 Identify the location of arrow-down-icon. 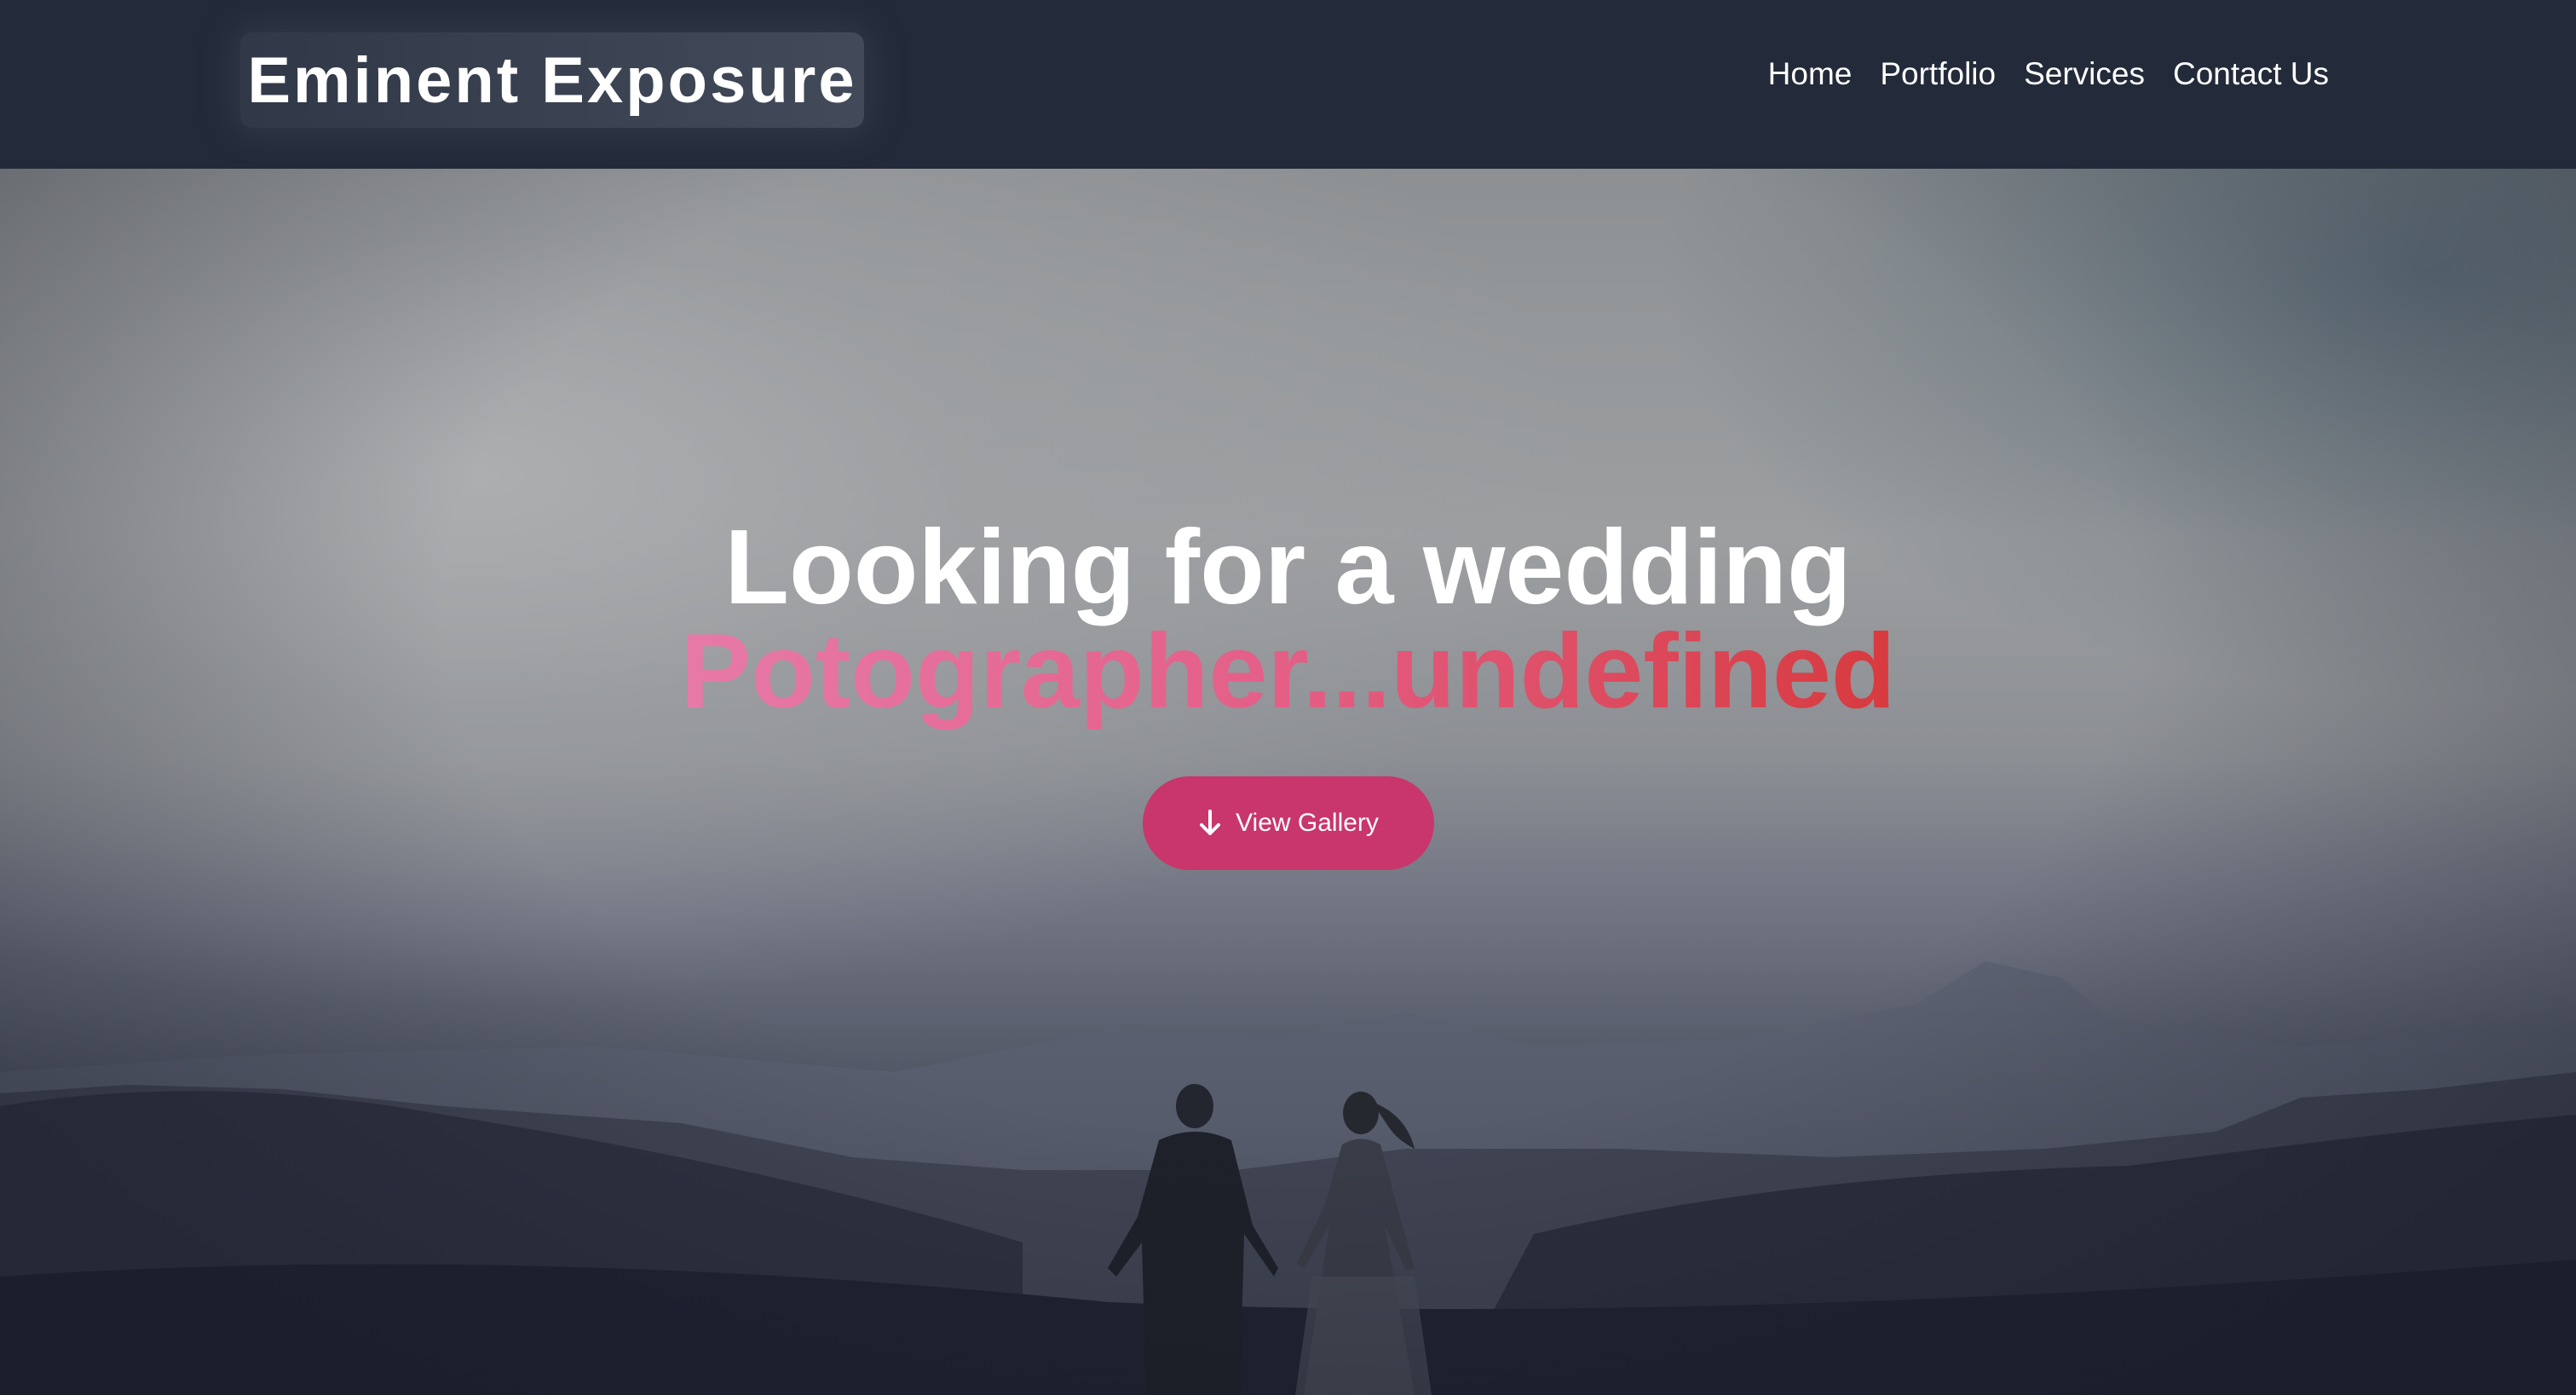
(1210, 822).